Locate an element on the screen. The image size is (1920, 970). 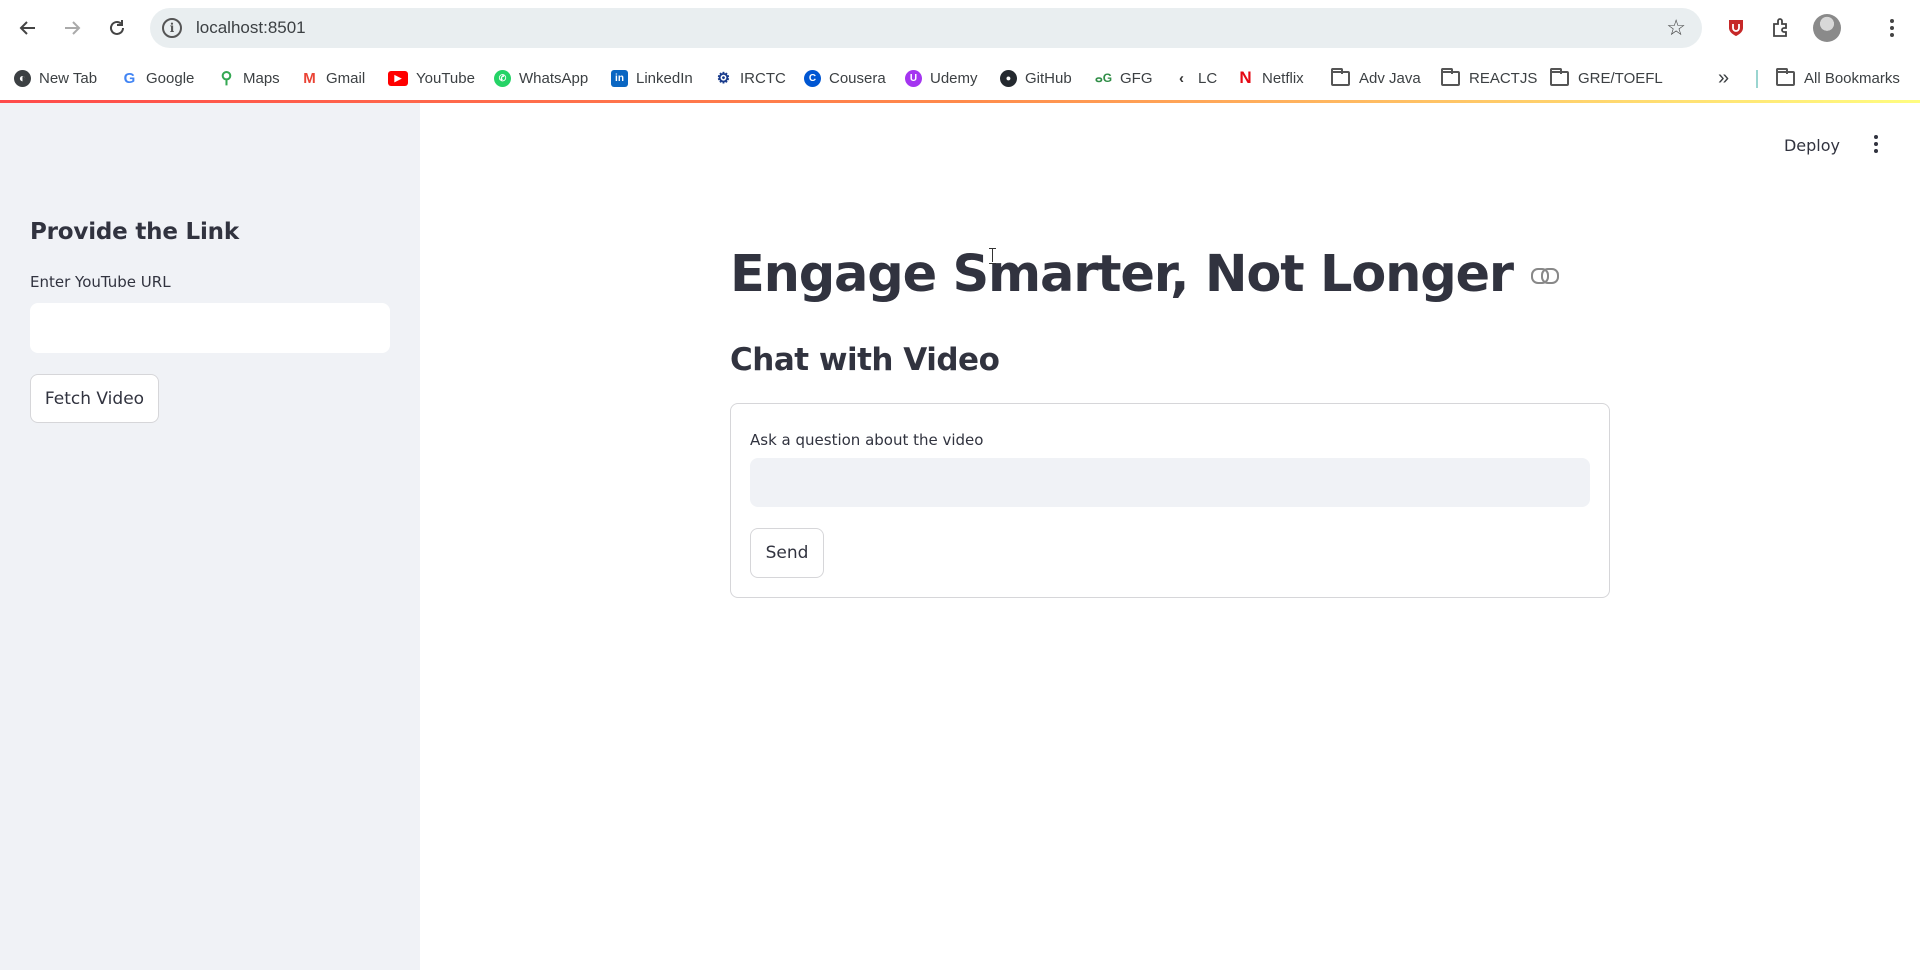
address-url: localhost:8501 is located at coordinates (251, 28).